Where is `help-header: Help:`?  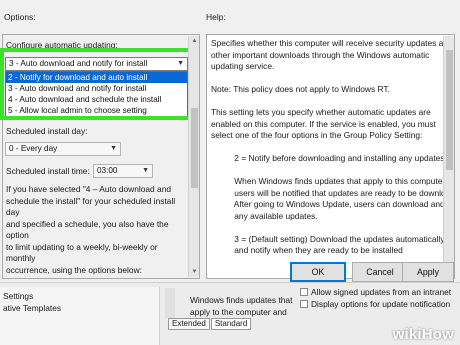
help-header: Help: is located at coordinates (216, 17).